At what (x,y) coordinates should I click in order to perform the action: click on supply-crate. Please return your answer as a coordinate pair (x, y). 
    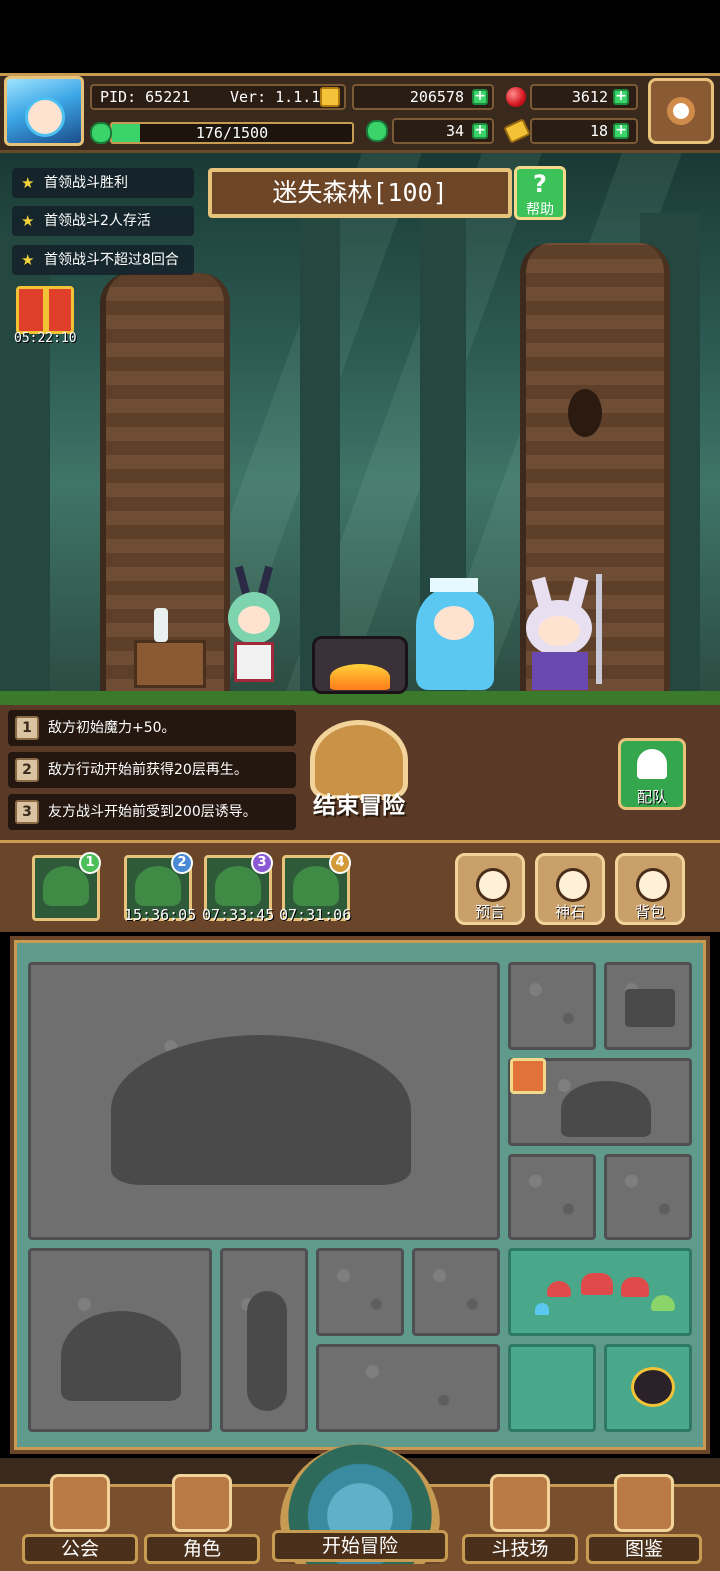
    Looking at the image, I should click on (170, 664).